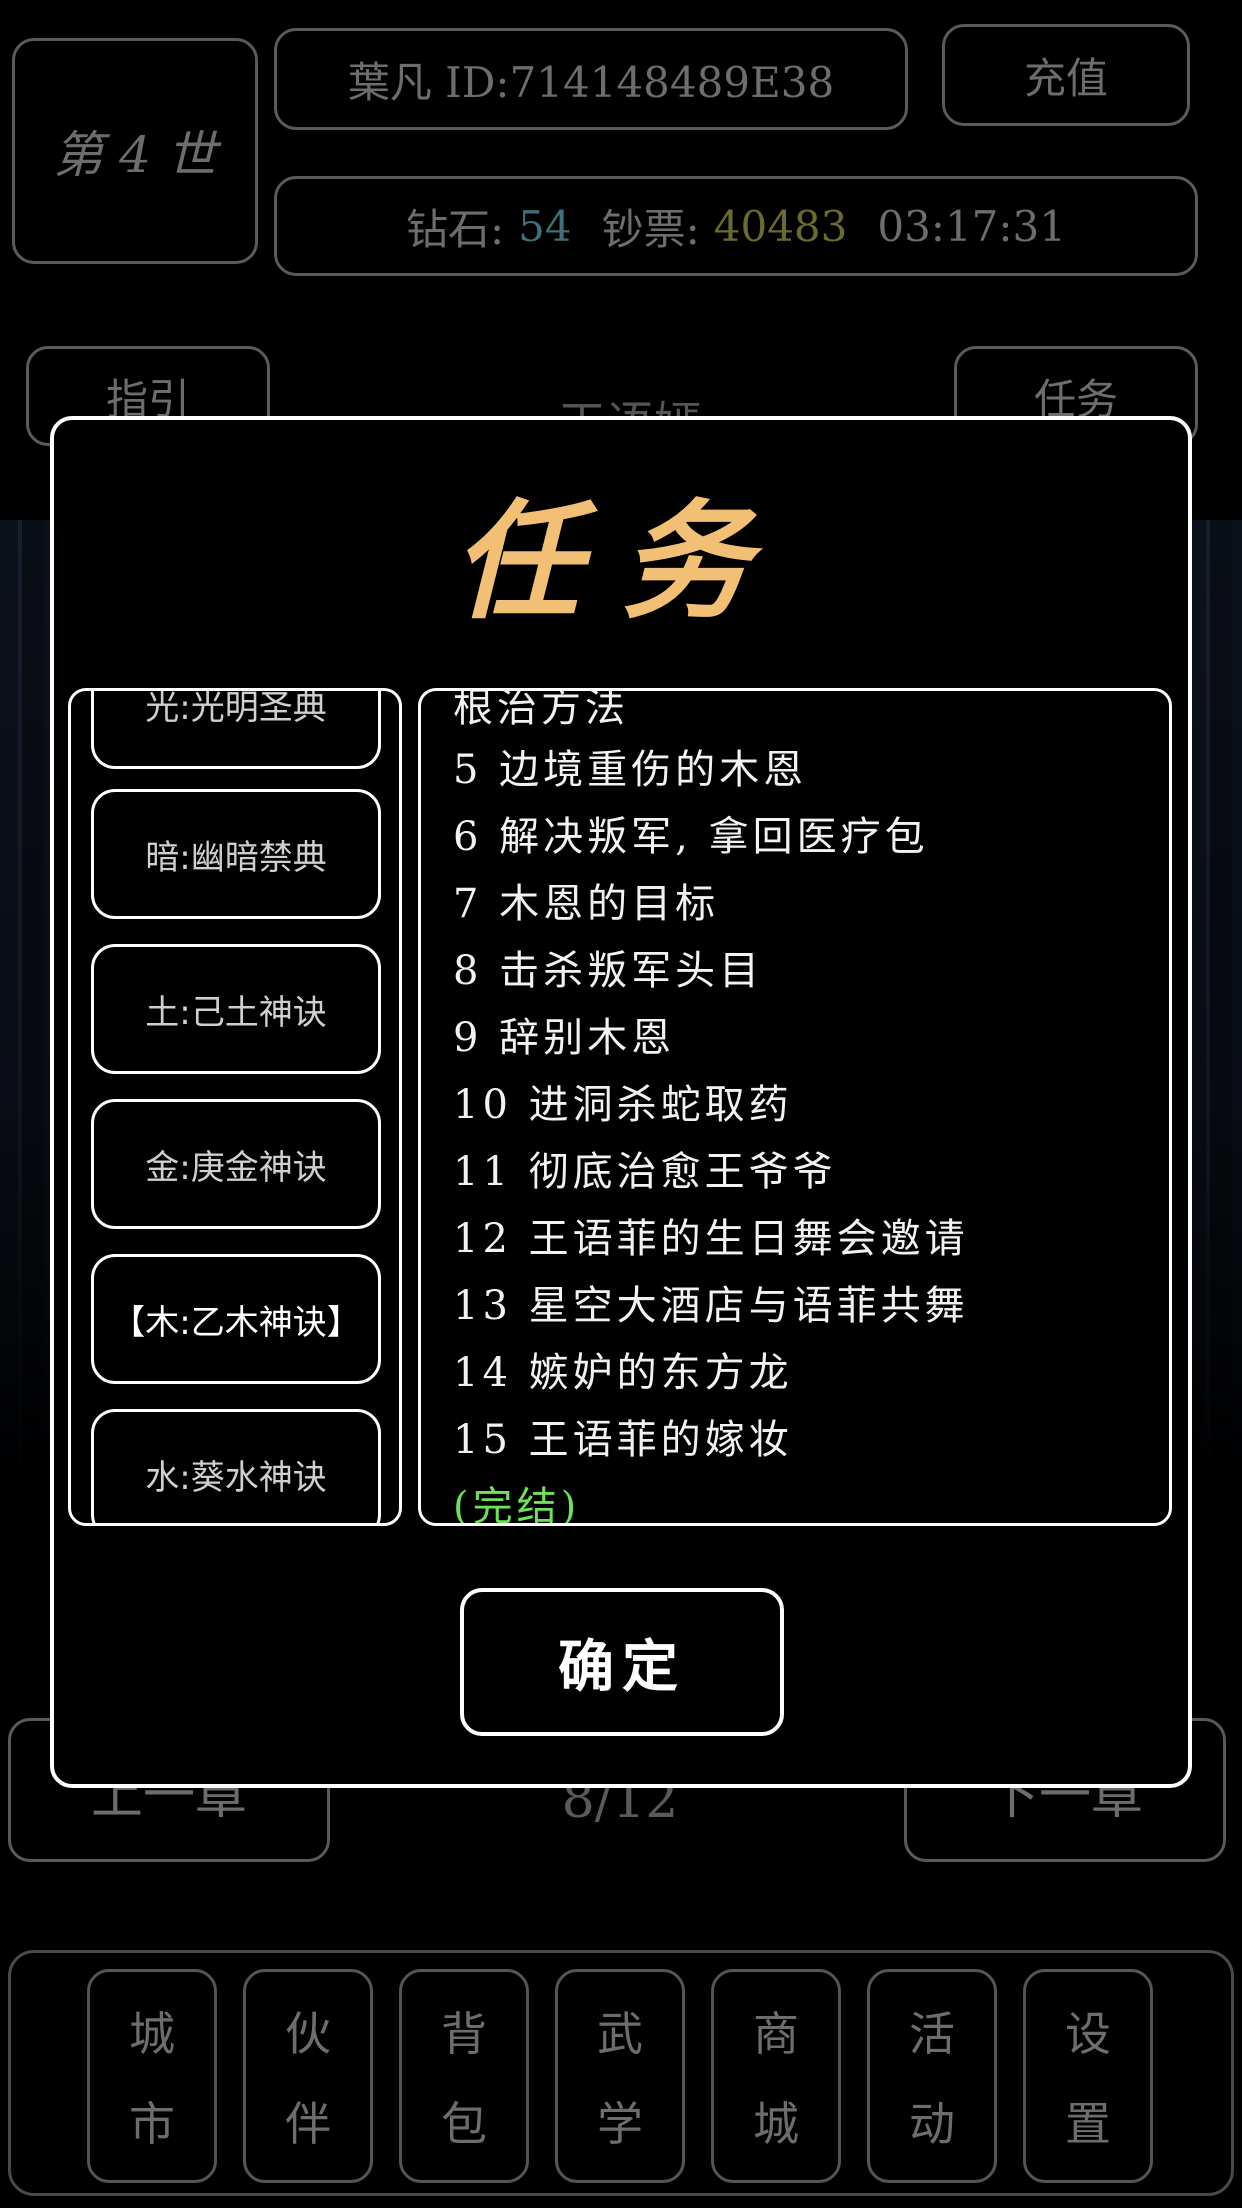  What do you see at coordinates (308, 2124) in the screenshot?
I see `nav-partner-bottom: 伴` at bounding box center [308, 2124].